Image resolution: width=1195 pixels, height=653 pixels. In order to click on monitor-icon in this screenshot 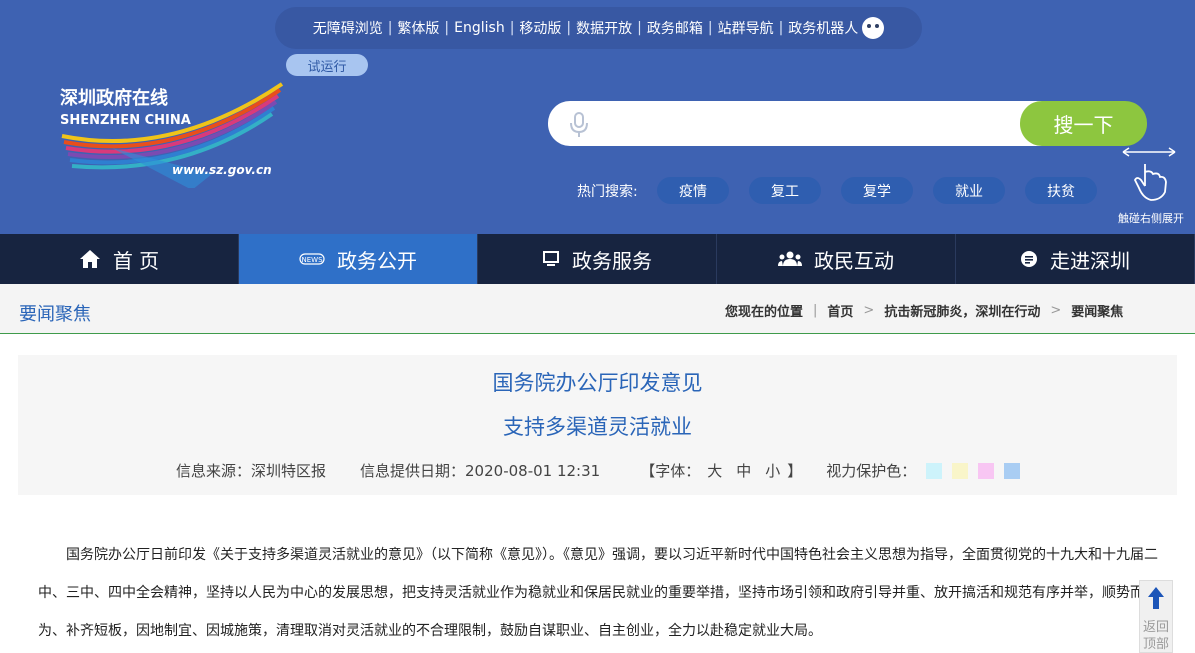, I will do `click(551, 259)`.